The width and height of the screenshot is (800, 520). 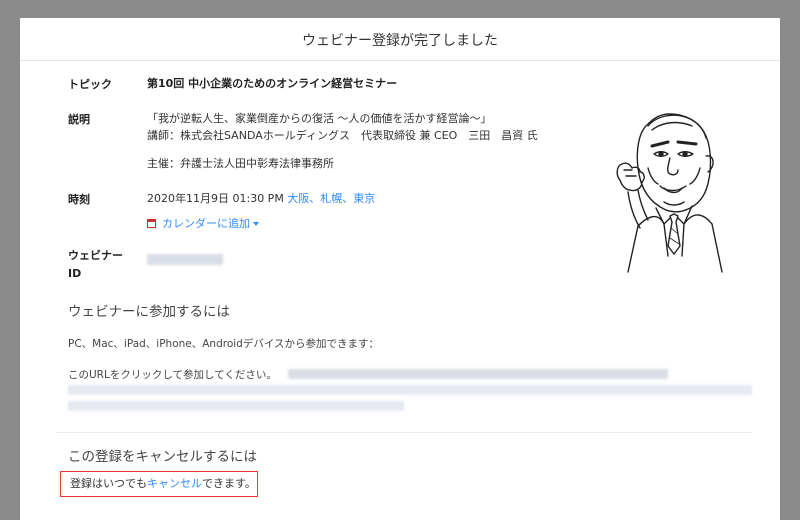 I want to click on cancel-text-after: できます。, so click(x=229, y=483).